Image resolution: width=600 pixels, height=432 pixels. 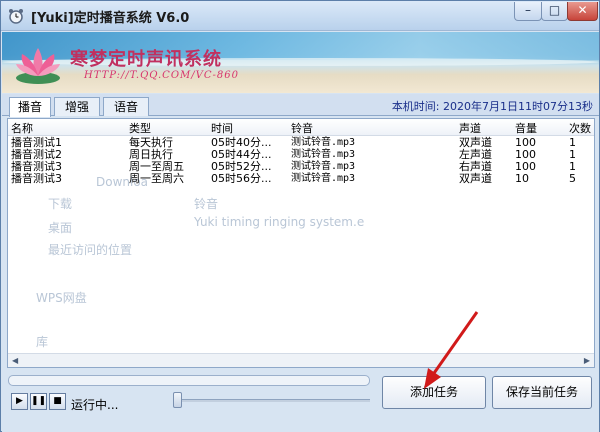 I want to click on add-task-button: 添加任务, so click(x=434, y=392).